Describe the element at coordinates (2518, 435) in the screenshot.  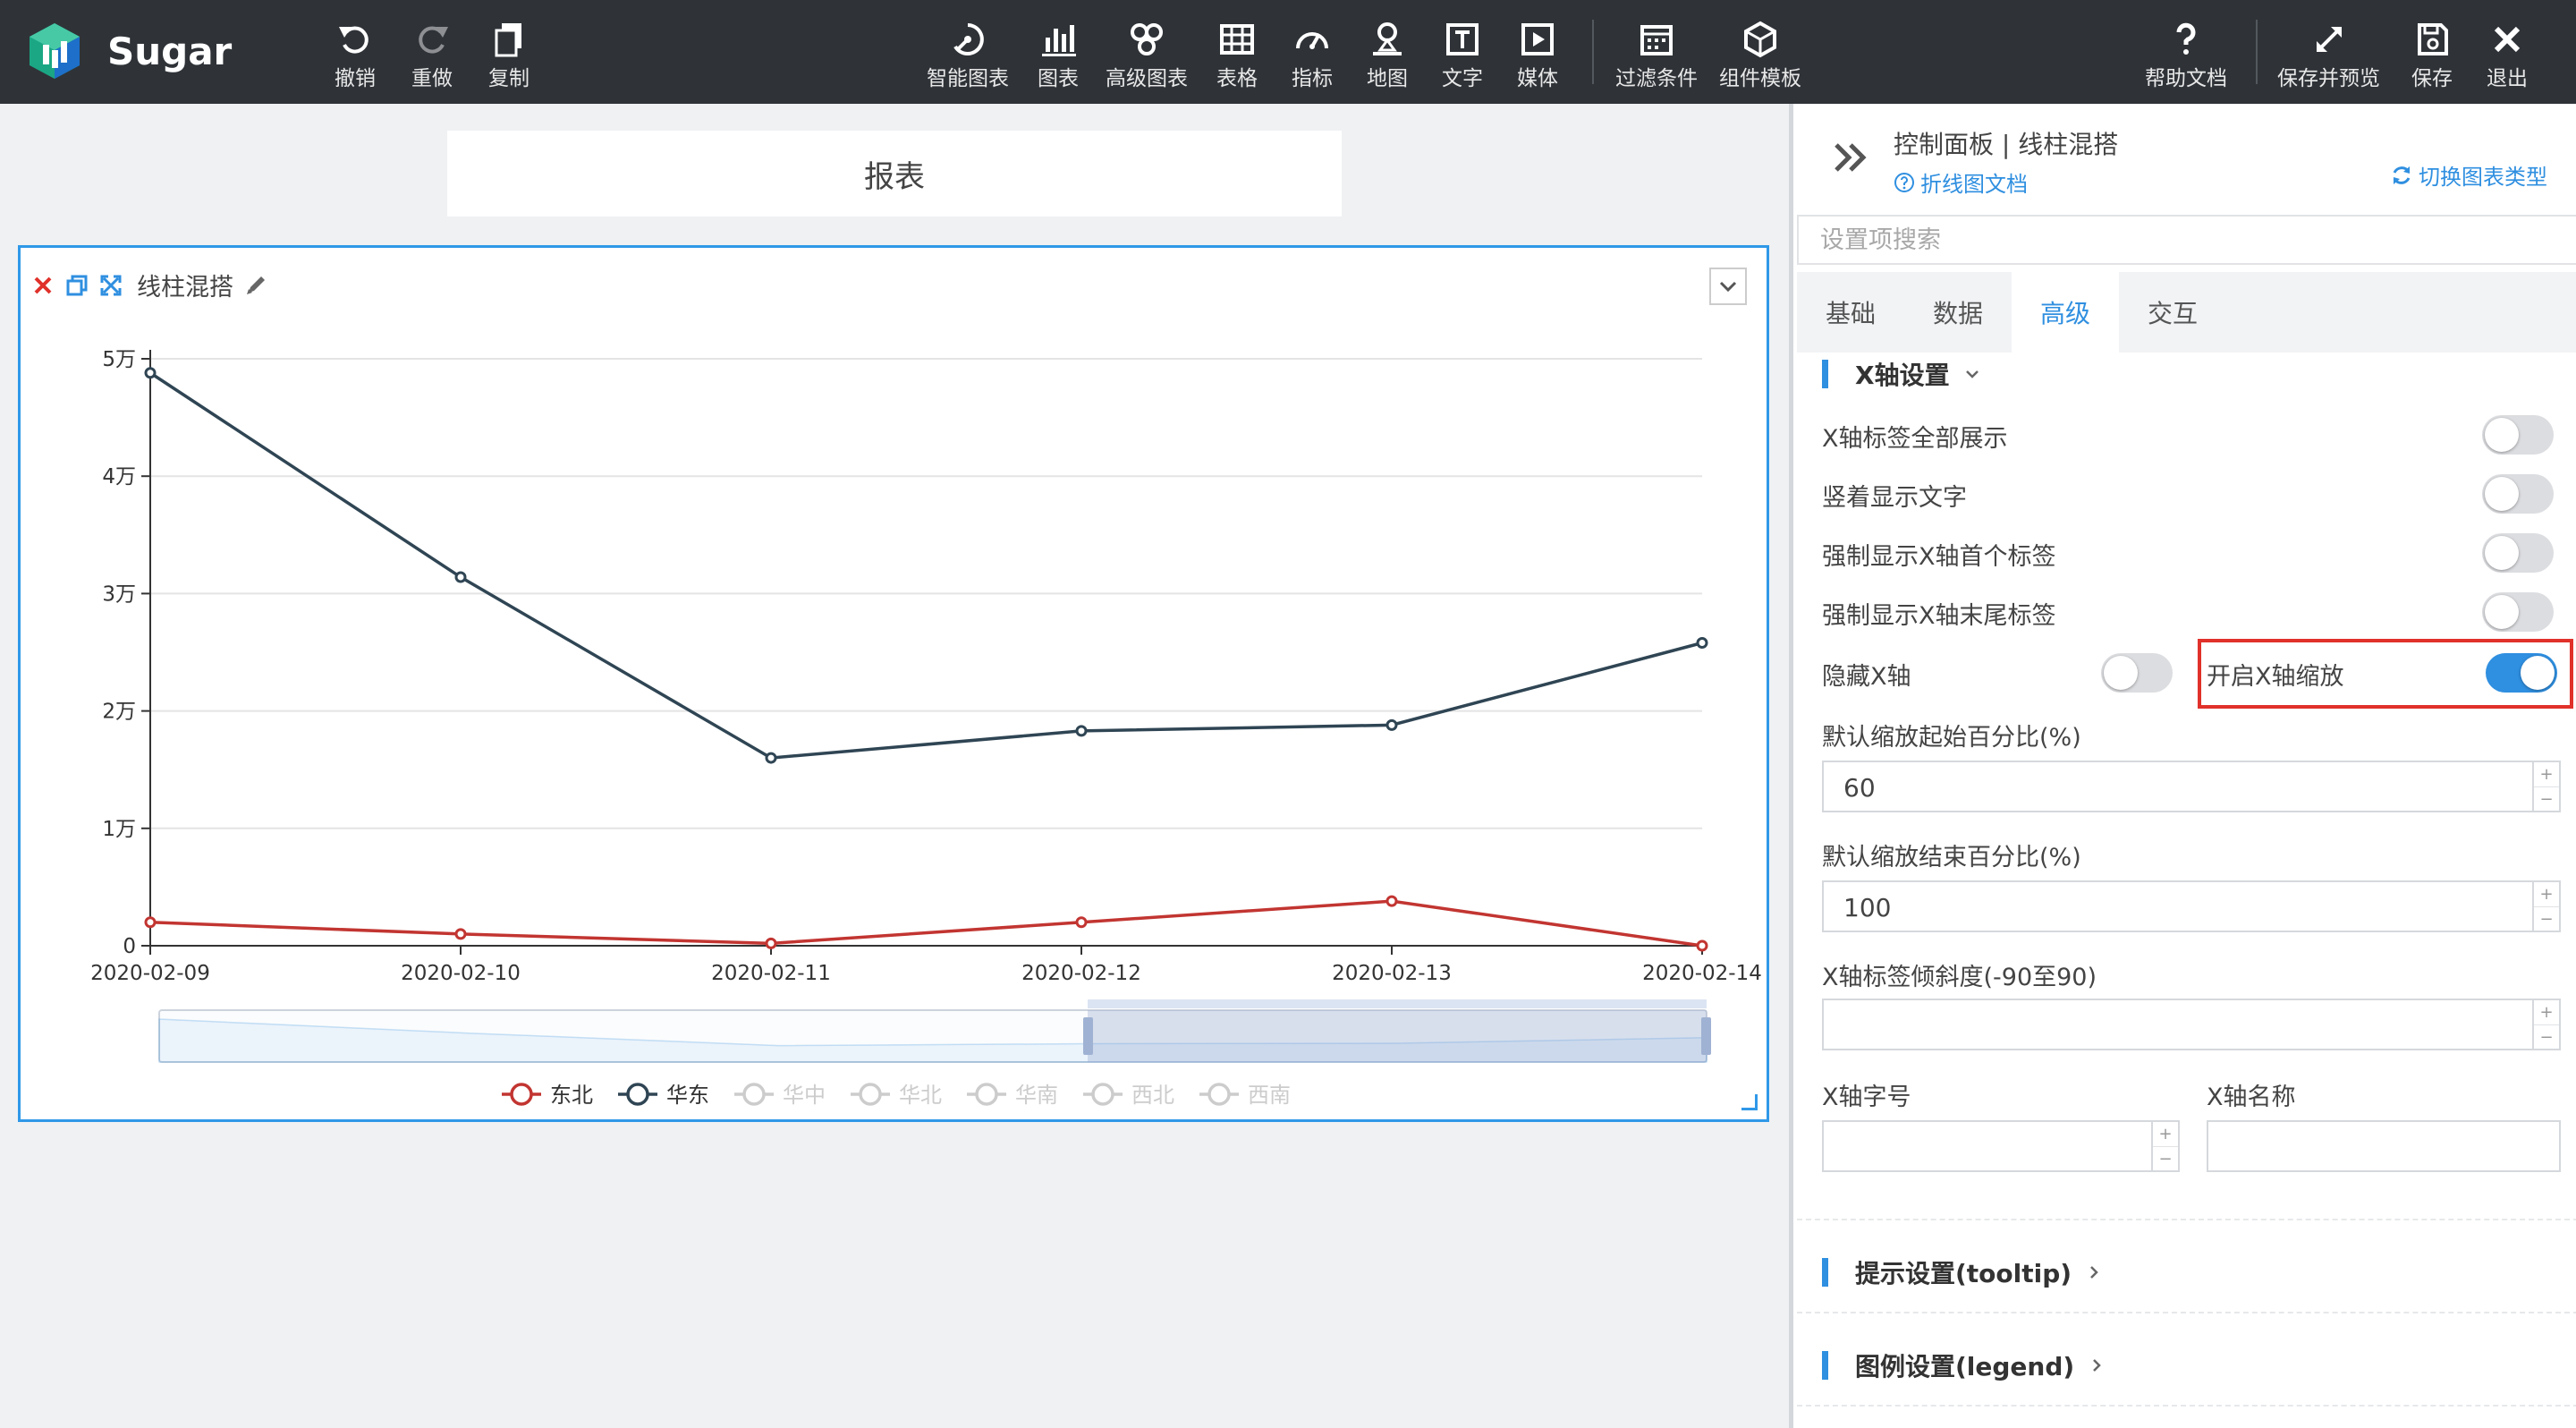
I see `xaxis-show-all-labels-toggle` at that location.